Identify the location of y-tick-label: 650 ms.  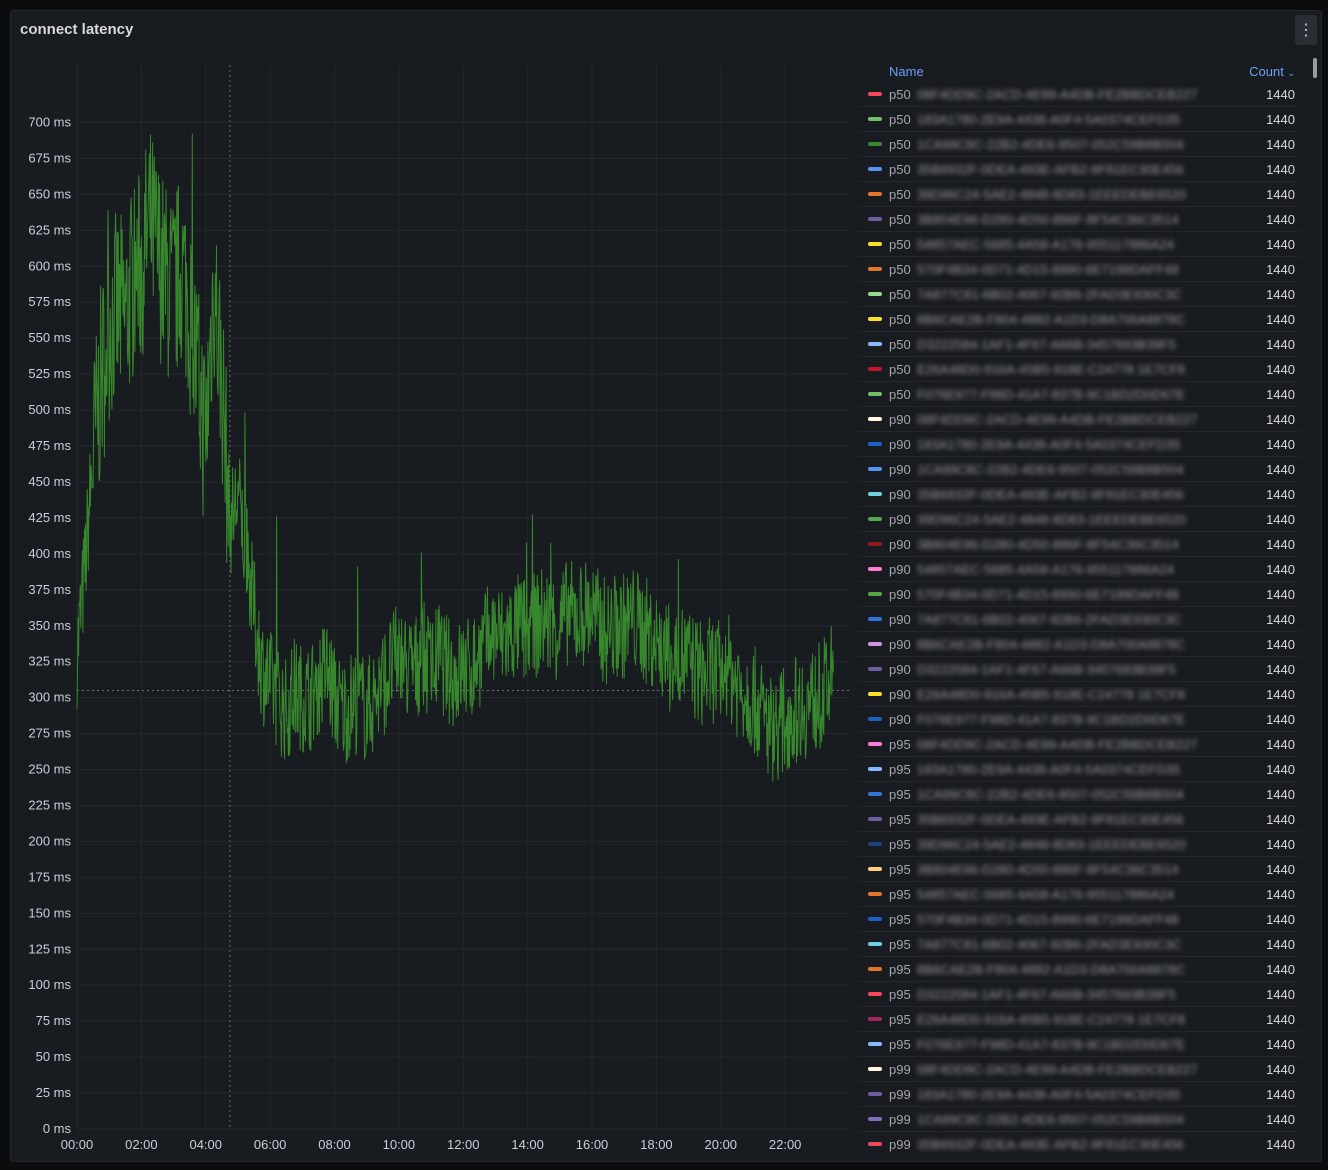
(49, 193).